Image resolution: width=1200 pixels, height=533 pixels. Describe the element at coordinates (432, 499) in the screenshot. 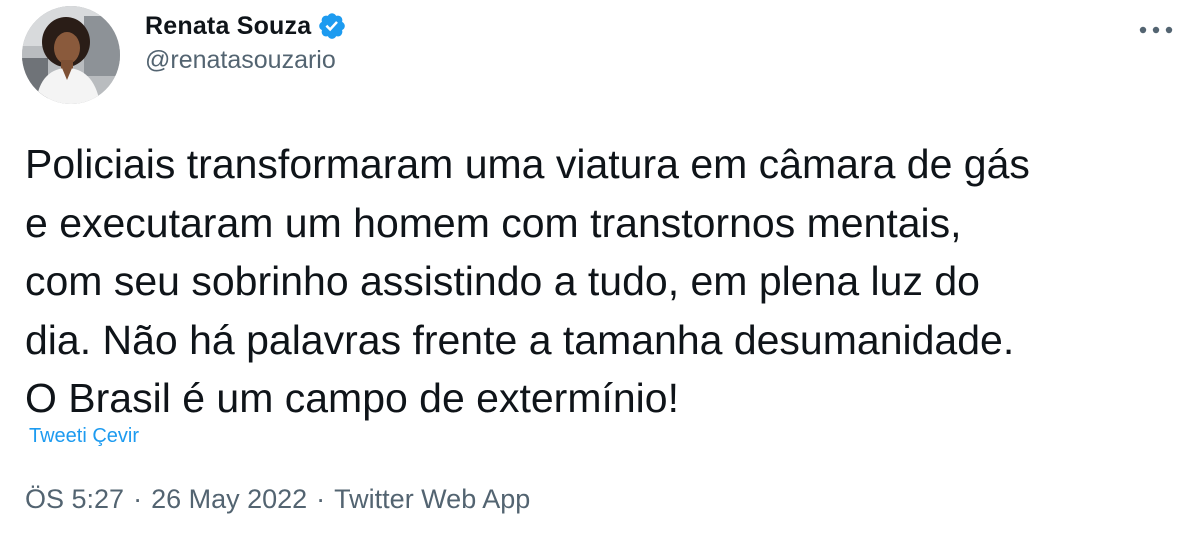

I see `tweet-source-app: Twitter Web App` at that location.